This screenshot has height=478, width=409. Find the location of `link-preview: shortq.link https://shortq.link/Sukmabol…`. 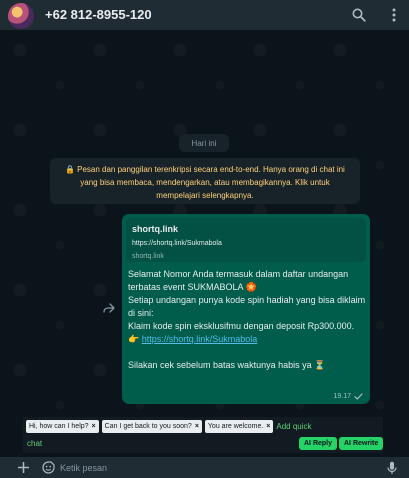

link-preview: shortq.link https://shortq.link/Sukmabol… is located at coordinates (246, 240).